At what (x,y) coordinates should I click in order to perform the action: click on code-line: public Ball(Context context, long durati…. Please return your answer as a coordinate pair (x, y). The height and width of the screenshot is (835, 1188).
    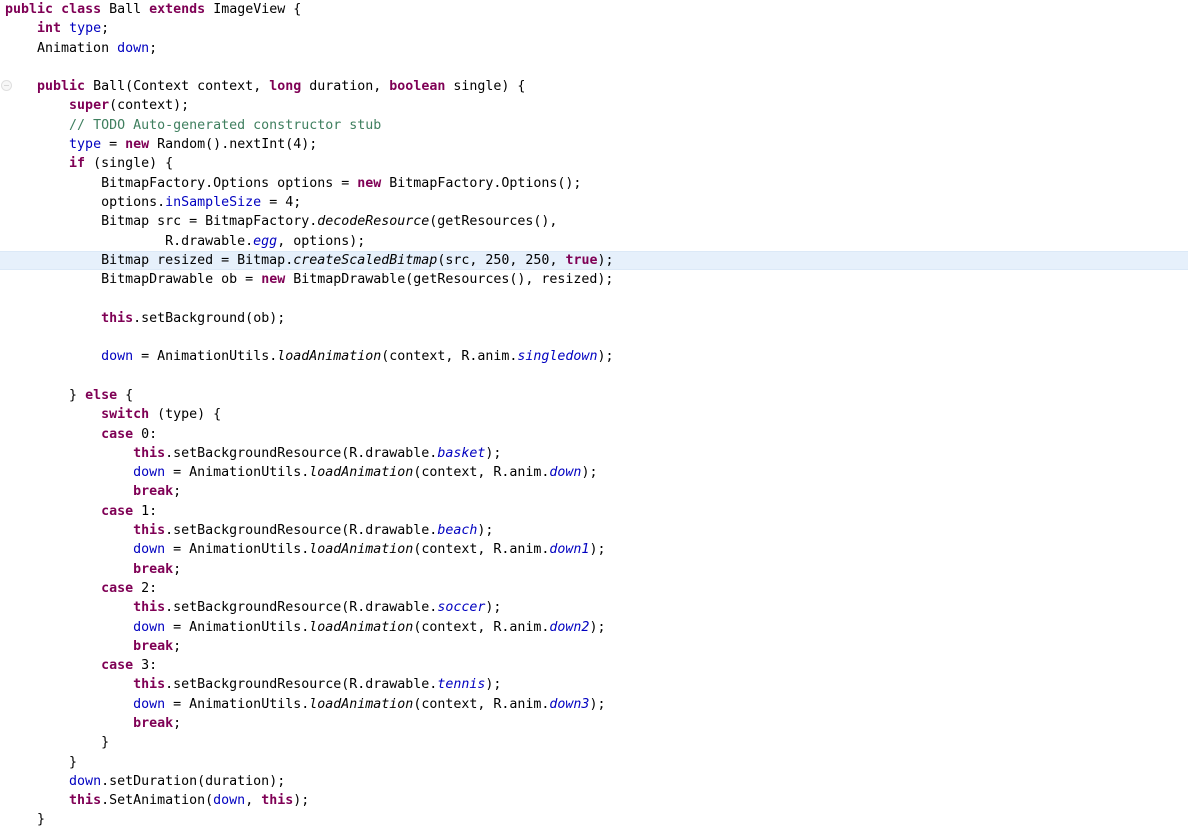
    Looking at the image, I should click on (594, 86).